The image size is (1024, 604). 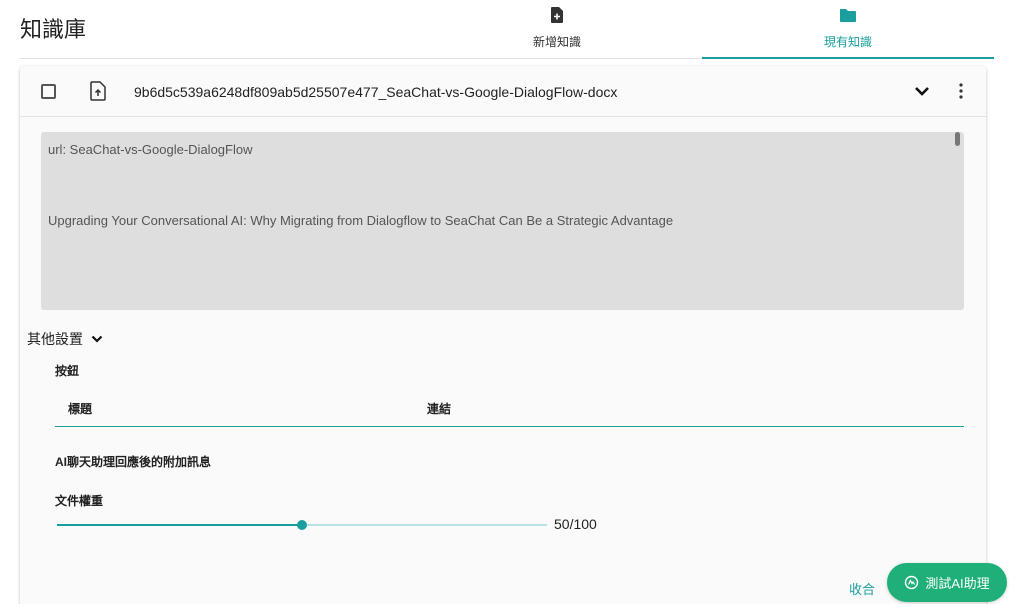 I want to click on extra-message-label: AI聊天助理回應後的附加訊息, so click(x=133, y=462).